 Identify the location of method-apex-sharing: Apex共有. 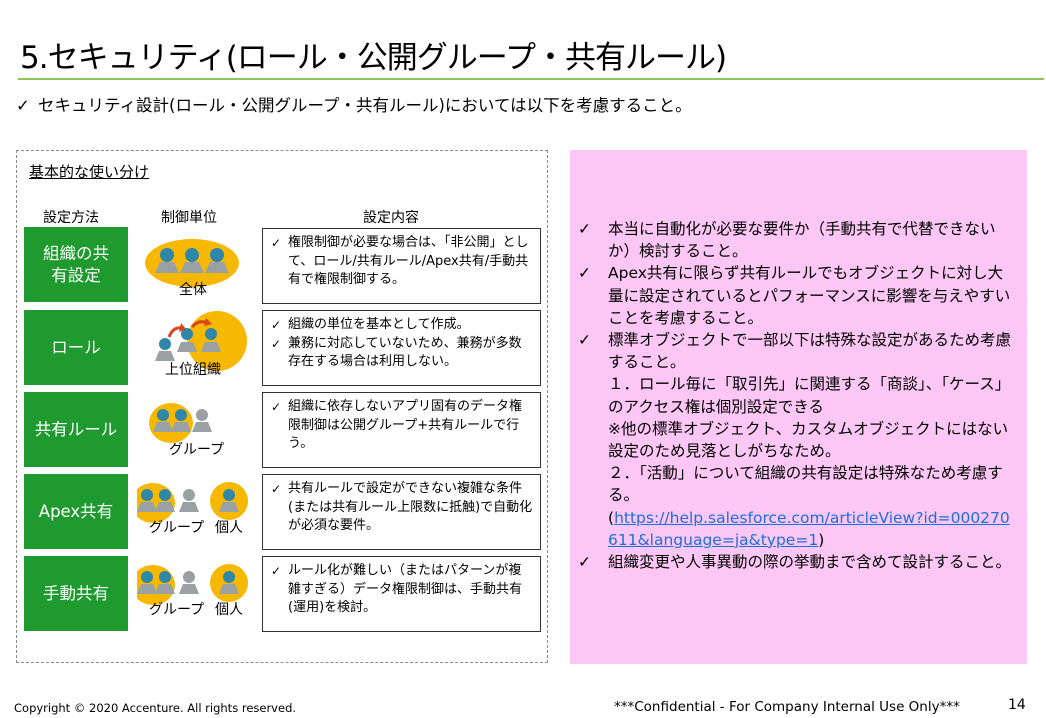
(76, 511).